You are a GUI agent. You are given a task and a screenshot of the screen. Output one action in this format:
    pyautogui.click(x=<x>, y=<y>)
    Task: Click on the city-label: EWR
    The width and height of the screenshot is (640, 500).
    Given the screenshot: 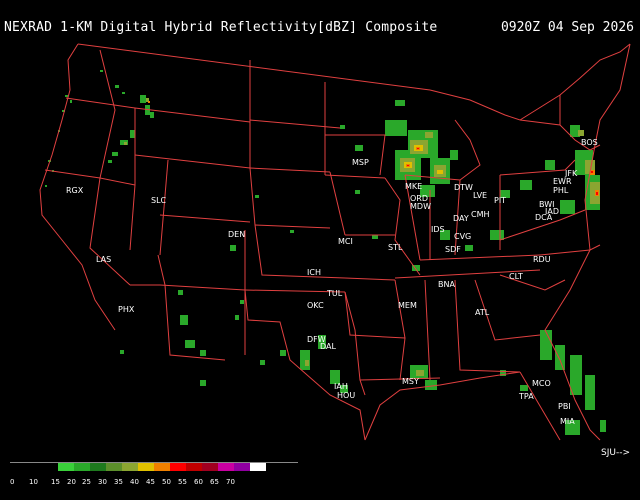 What is the action you would take?
    pyautogui.click(x=562, y=181)
    